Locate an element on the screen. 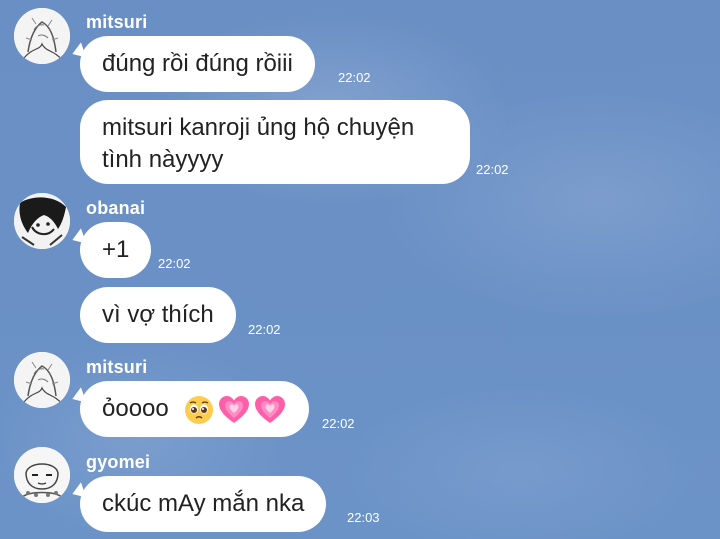 The height and width of the screenshot is (539, 720). message-text: ckúc mAy mắn nka is located at coordinates (203, 503).